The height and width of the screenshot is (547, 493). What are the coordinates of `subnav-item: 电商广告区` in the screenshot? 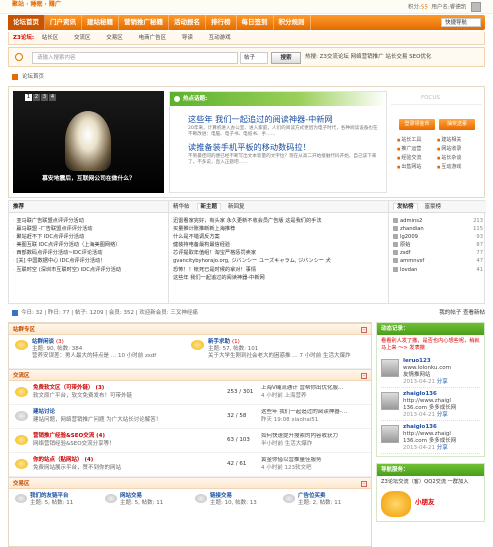 It's located at (153, 38).